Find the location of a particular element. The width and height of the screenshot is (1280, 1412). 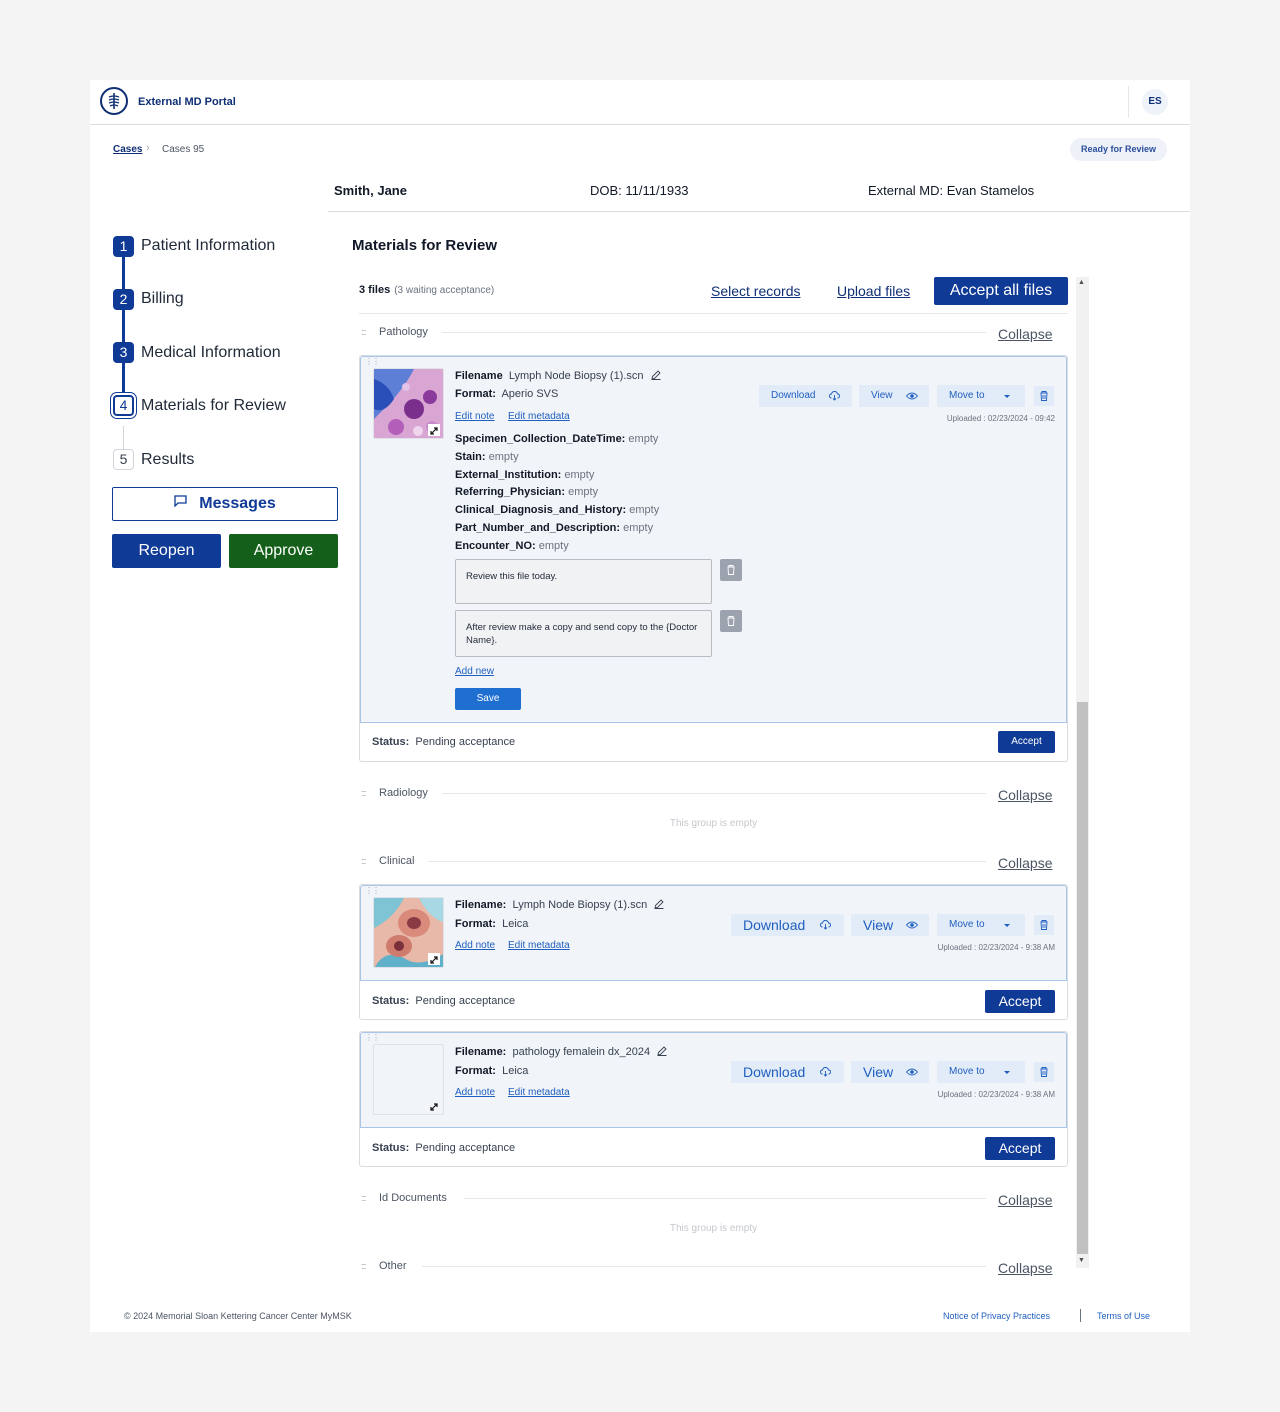

select-records-link: Select records is located at coordinates (755, 291).